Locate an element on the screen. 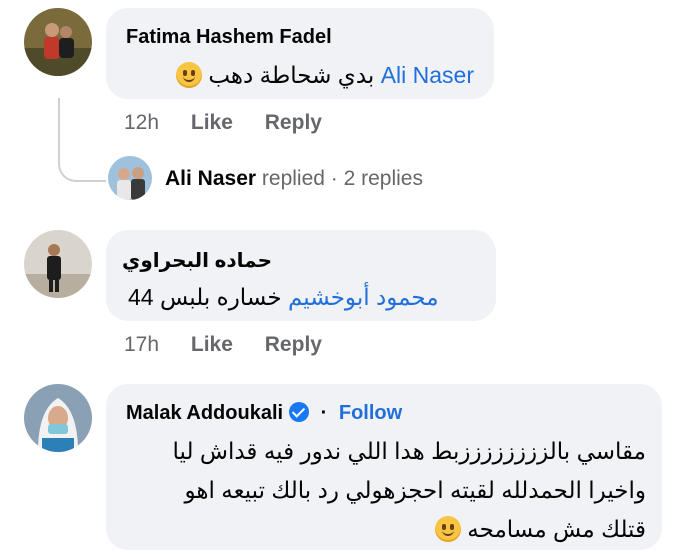 The width and height of the screenshot is (696, 554). mention-link: Ali Naser is located at coordinates (427, 75).